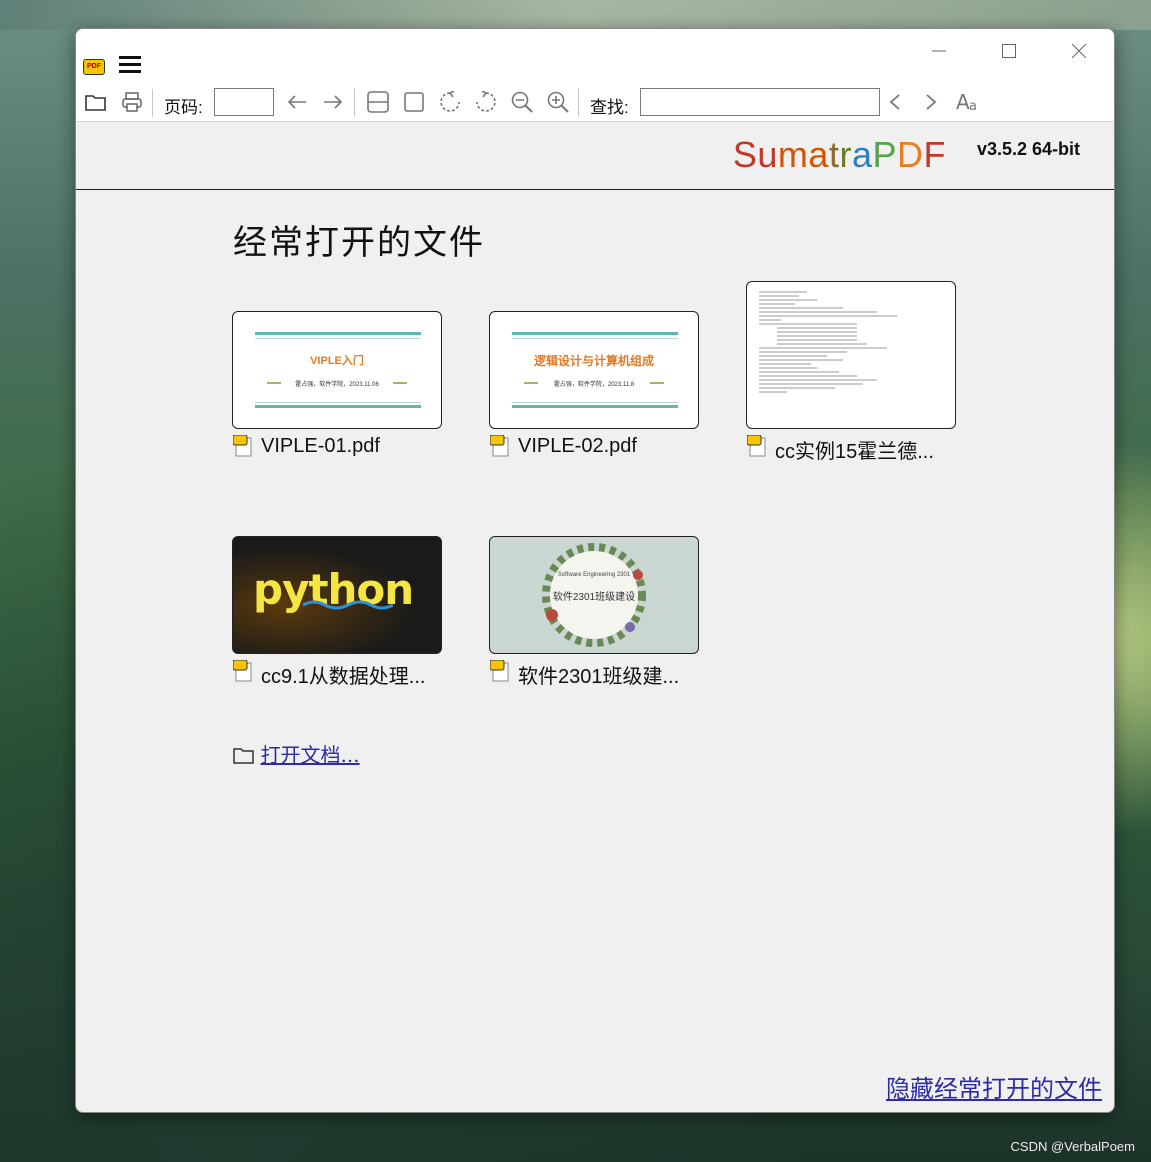  I want to click on app-brand-name: SumatraPDF, so click(839, 155).